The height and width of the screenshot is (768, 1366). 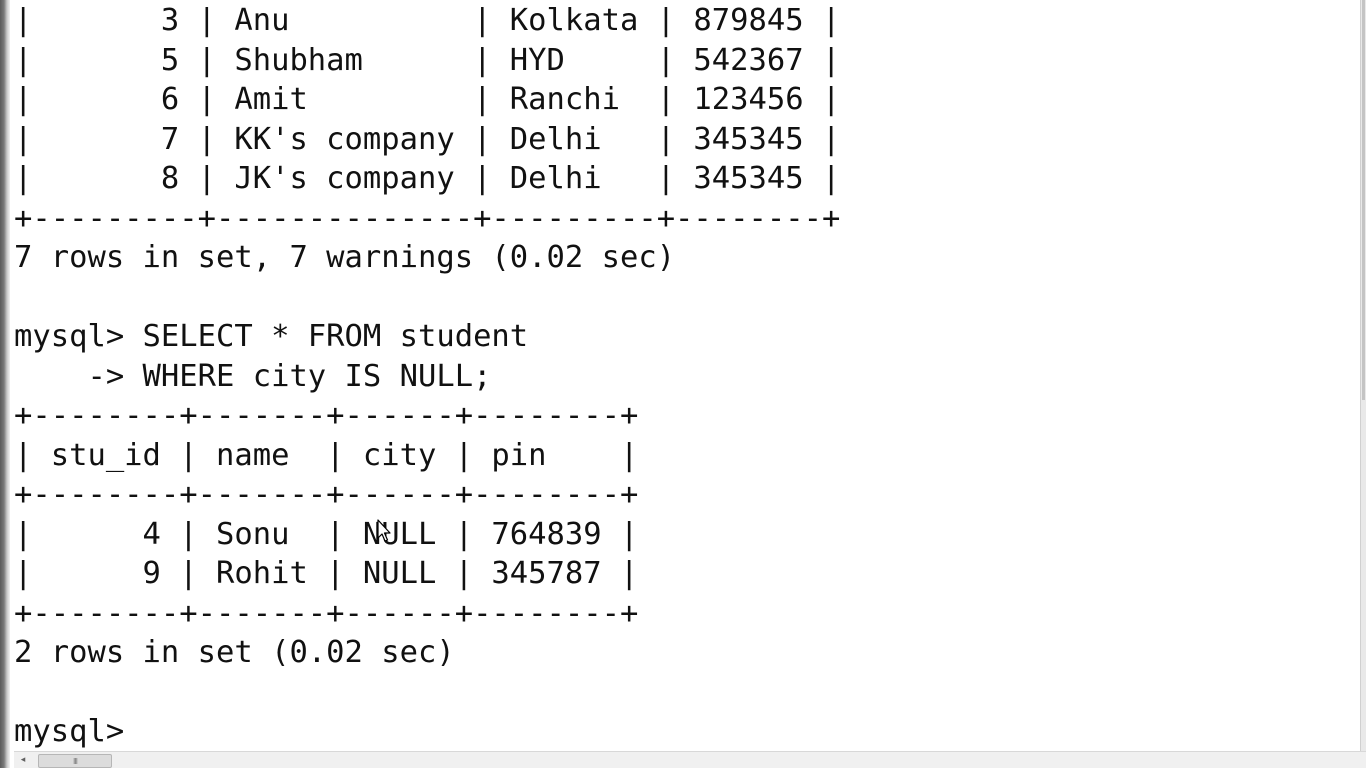 I want to click on result-row: | 4 | Sonu | NULL | 764839 |, so click(x=326, y=534).